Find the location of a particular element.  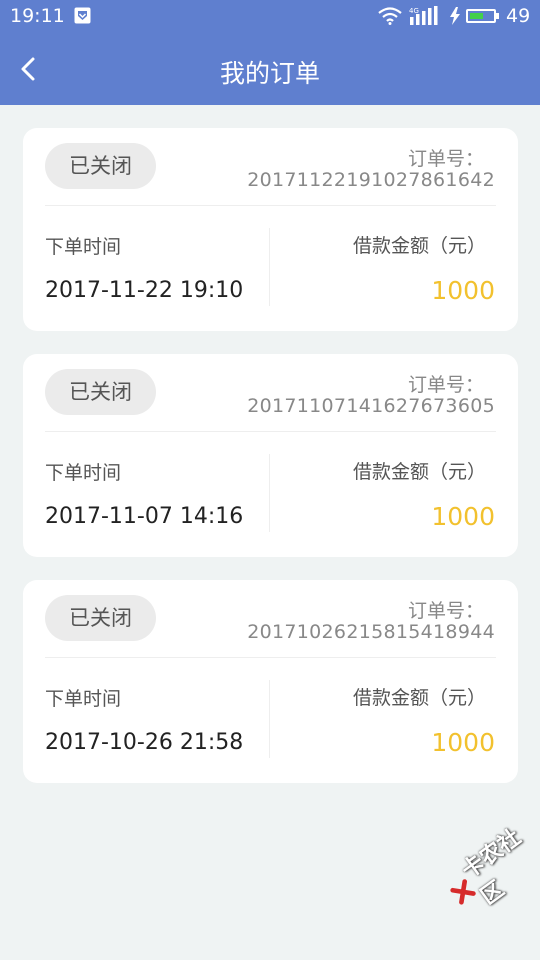

order-time: 2017-11-07 14:16 is located at coordinates (144, 516).